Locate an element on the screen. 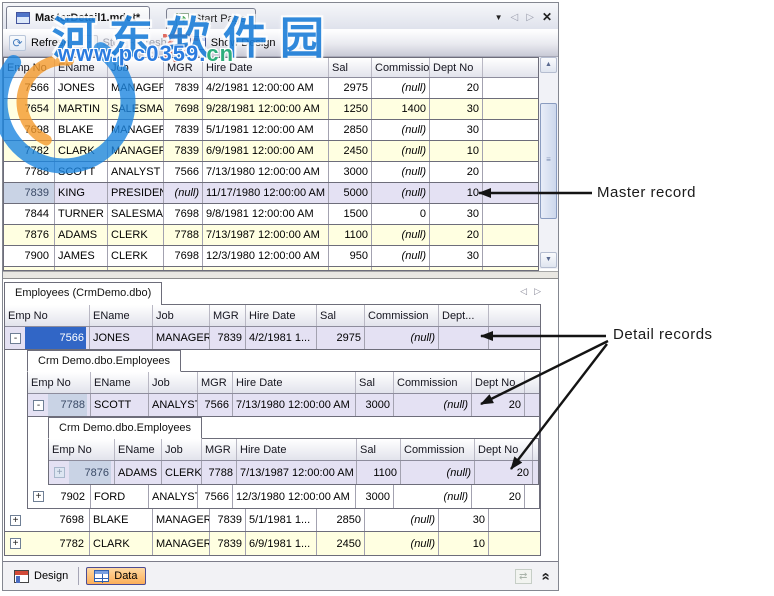 The height and width of the screenshot is (596, 774). grid-cell: 0 is located at coordinates (401, 214).